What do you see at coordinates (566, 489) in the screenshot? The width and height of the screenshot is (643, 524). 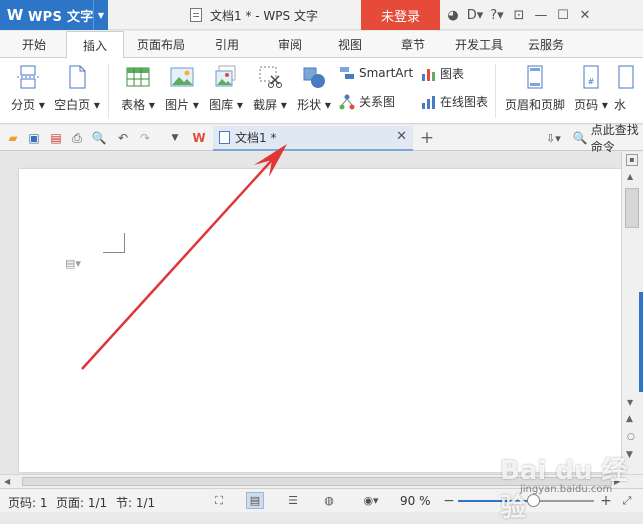 I see `watermark-url: jingyan.baidu.com` at bounding box center [566, 489].